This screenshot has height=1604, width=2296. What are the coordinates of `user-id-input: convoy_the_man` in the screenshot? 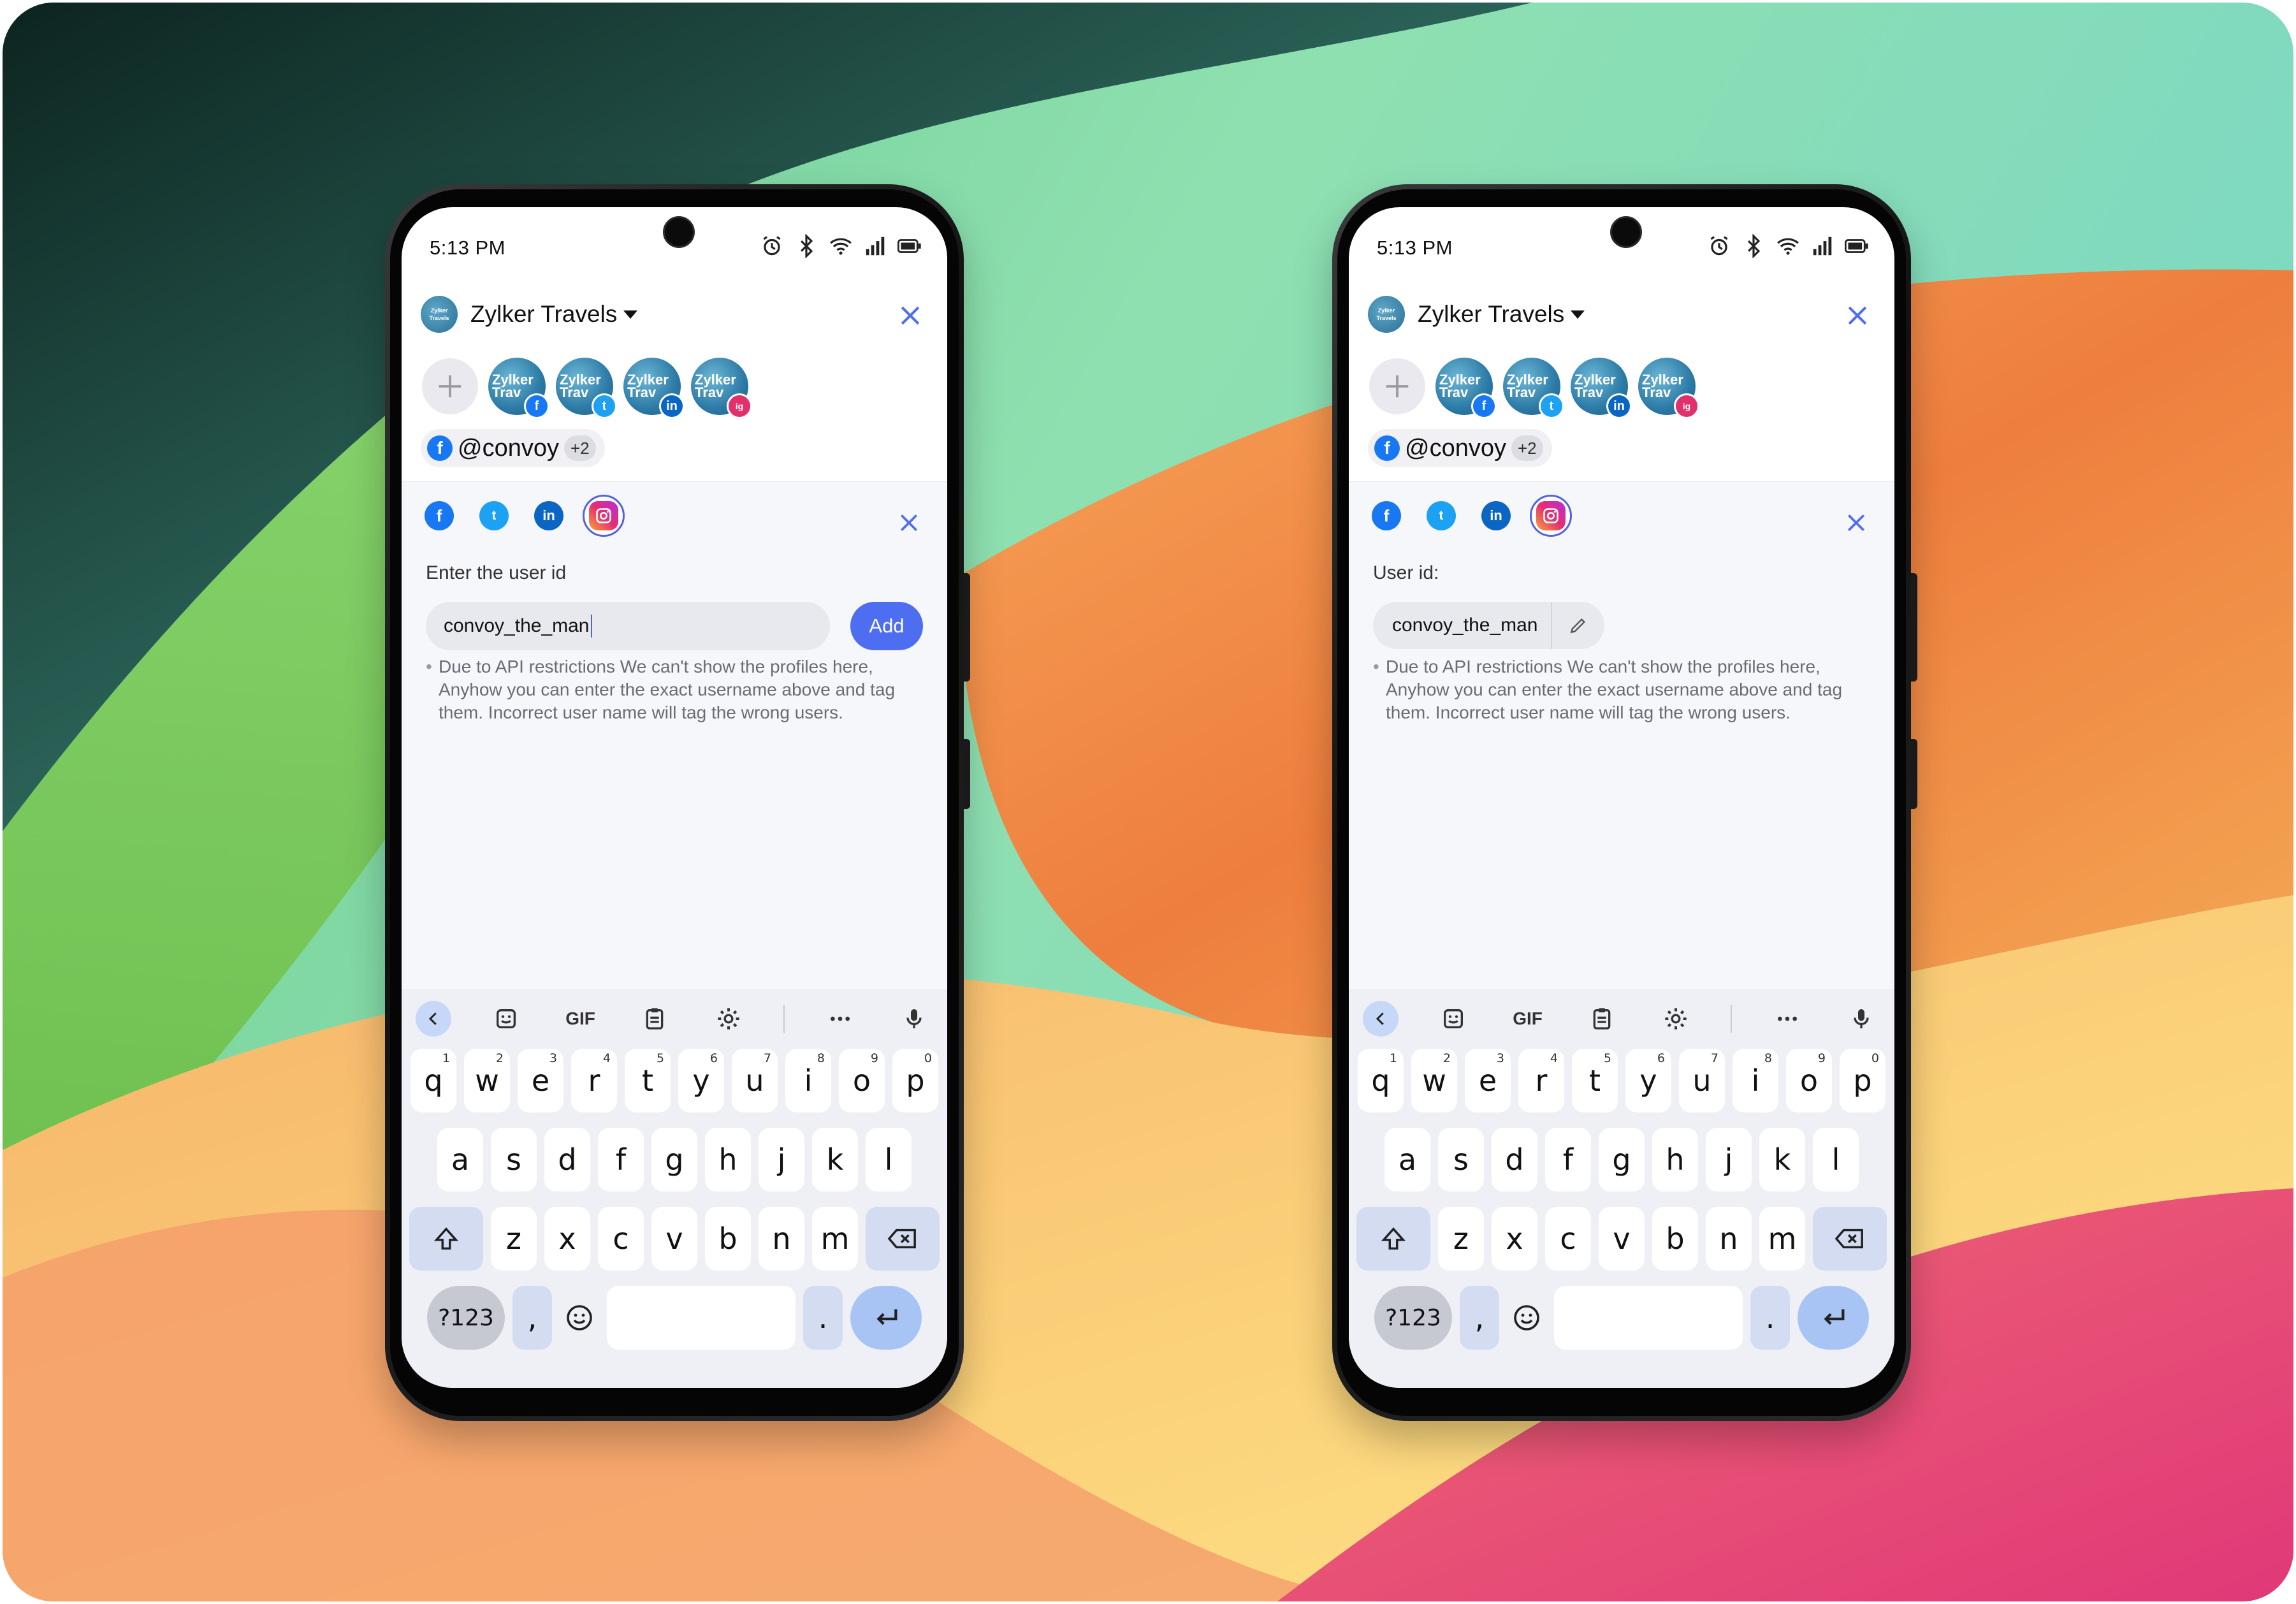 It's located at (628, 626).